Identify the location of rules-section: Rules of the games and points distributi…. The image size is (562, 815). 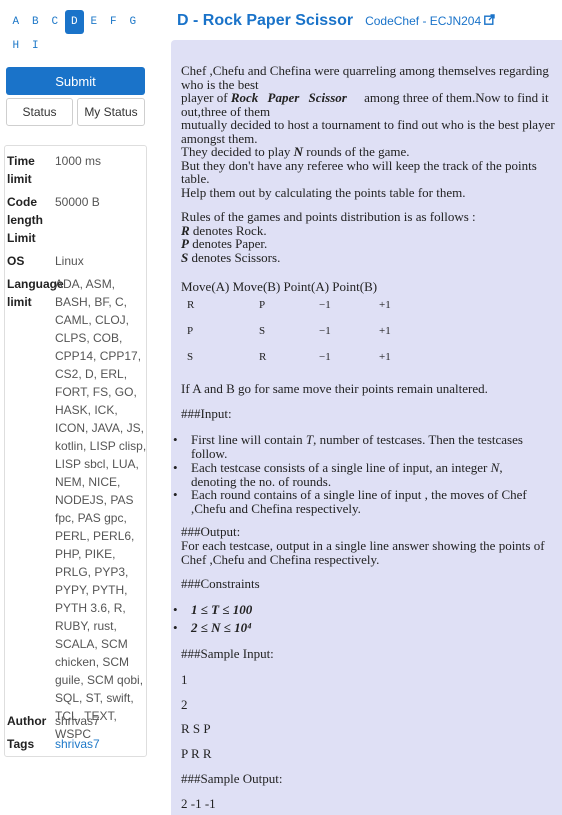
(370, 237).